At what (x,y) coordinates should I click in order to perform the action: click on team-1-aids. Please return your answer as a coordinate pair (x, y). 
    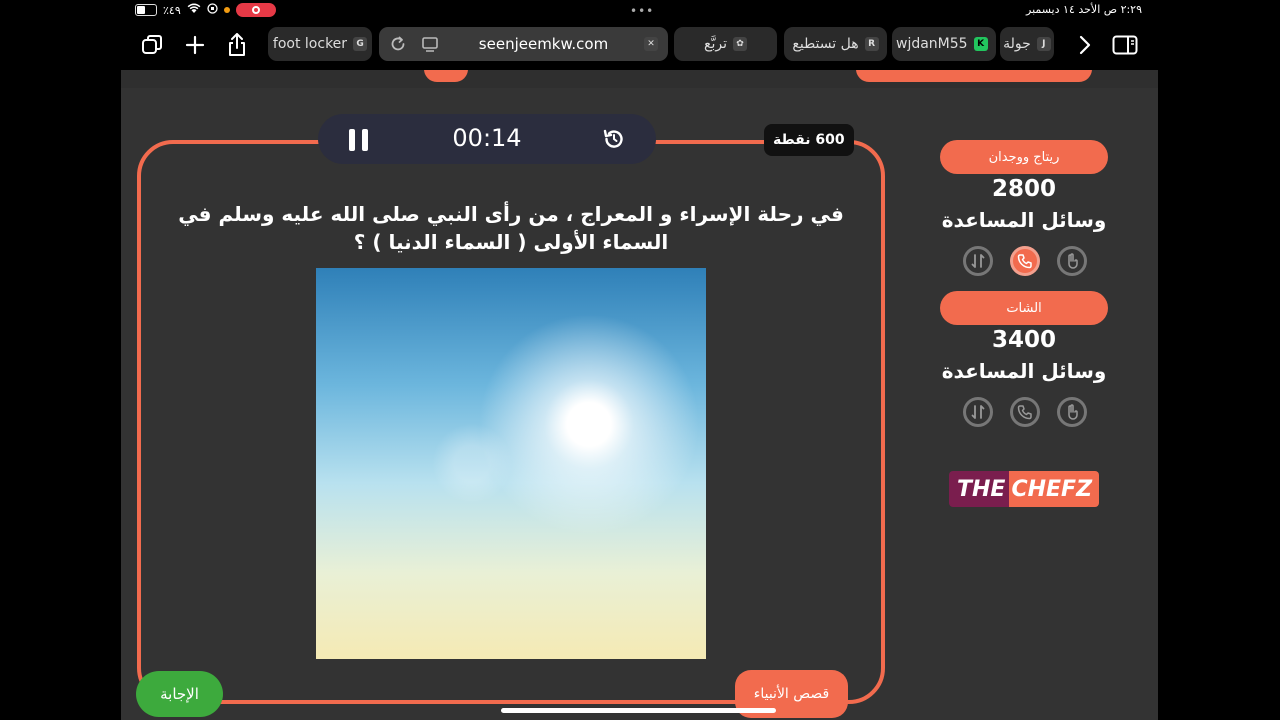
    Looking at the image, I should click on (1025, 261).